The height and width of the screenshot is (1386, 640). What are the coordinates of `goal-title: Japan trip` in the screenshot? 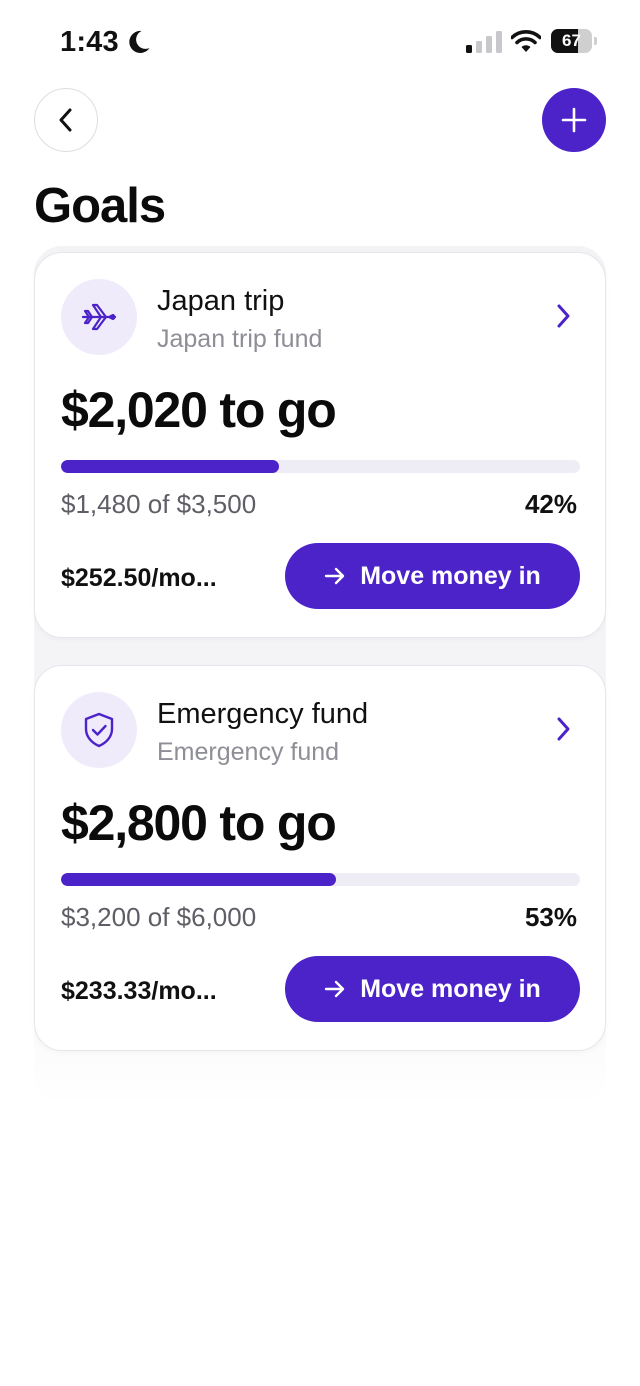 It's located at (221, 301).